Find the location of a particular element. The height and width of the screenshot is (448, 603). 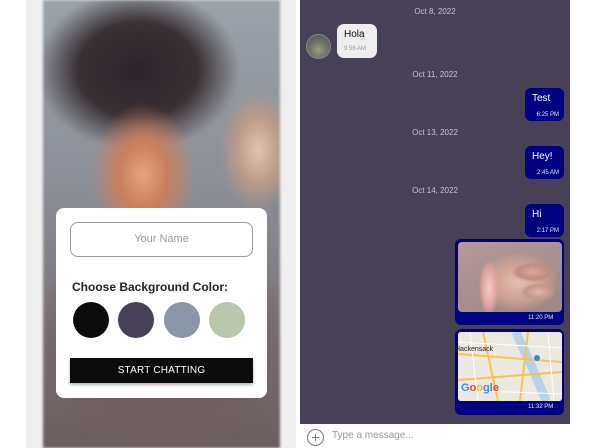

message-time: 2:17 PM is located at coordinates (547, 231).